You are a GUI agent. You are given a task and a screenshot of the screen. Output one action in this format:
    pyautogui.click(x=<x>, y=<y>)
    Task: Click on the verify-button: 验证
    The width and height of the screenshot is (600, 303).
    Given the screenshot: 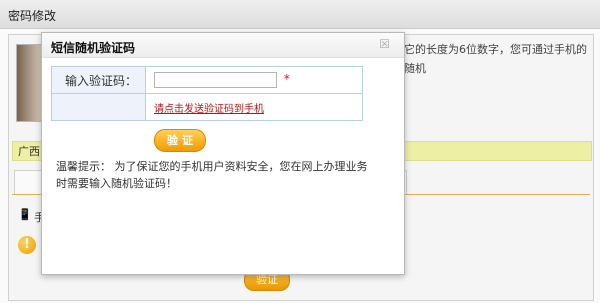 What is the action you would take?
    pyautogui.click(x=180, y=140)
    